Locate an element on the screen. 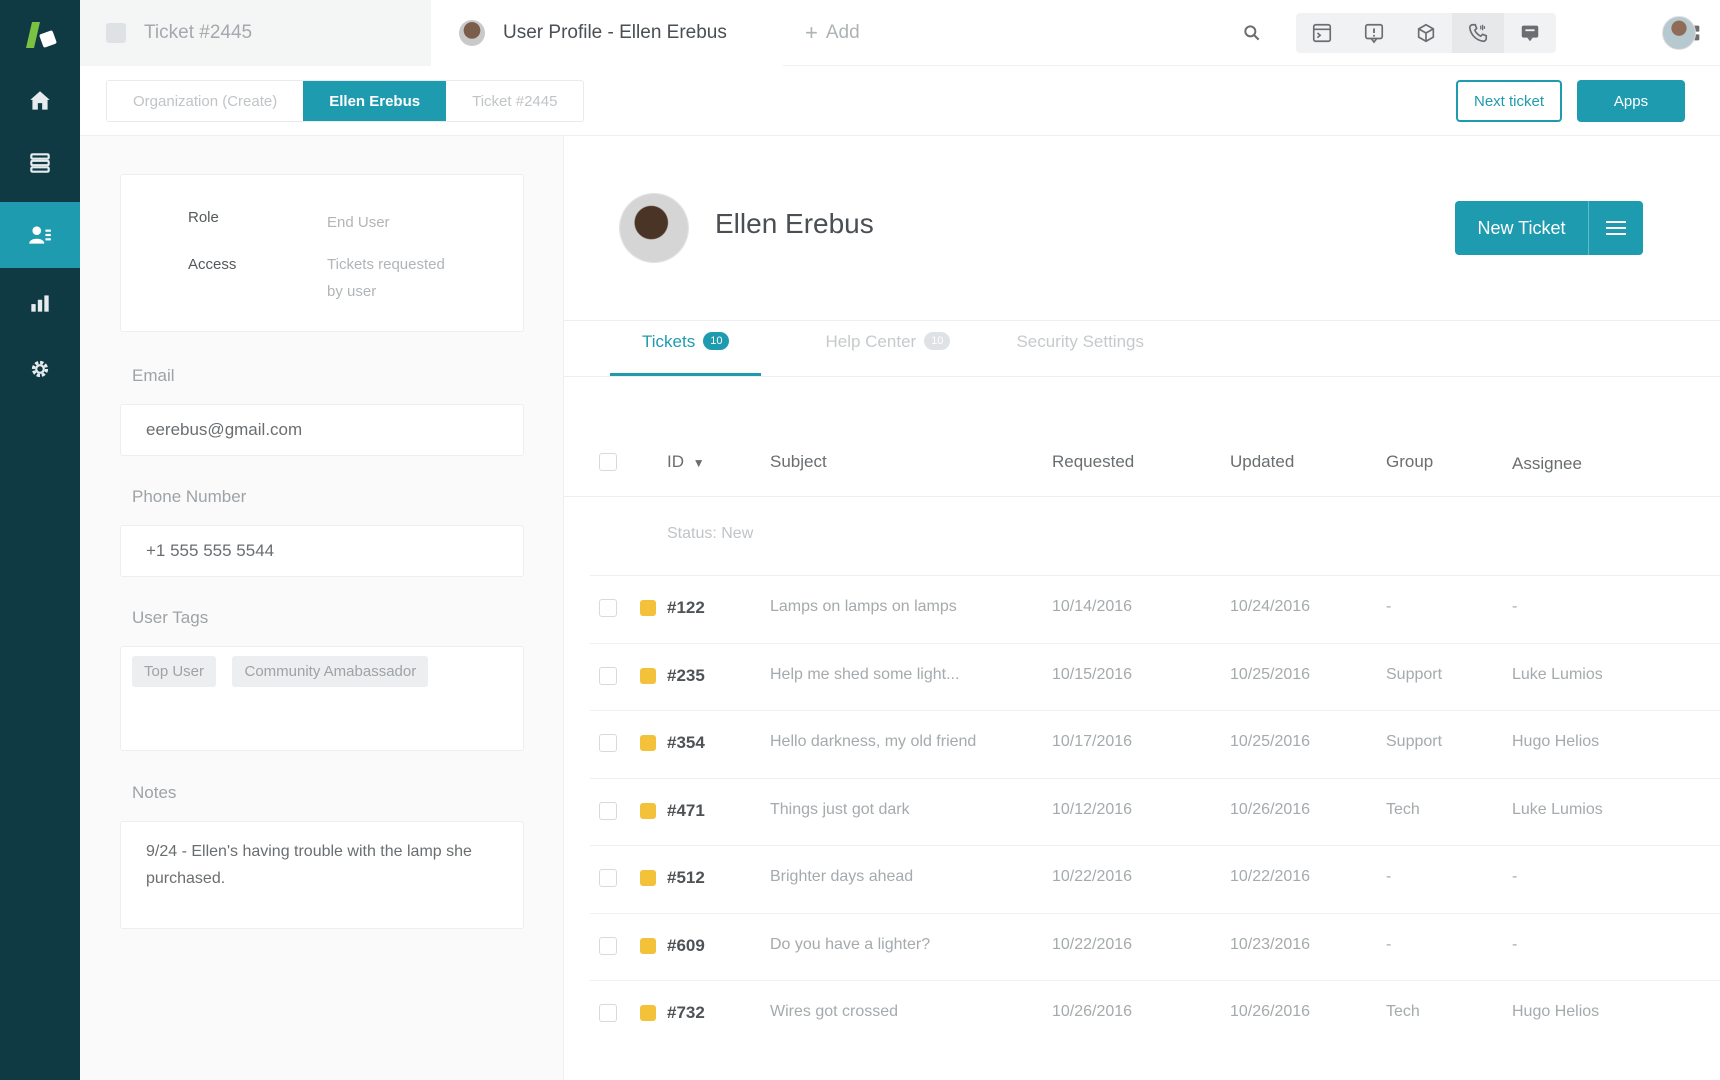 This screenshot has width=1720, height=1080. cell-updated: 10/25/2016 is located at coordinates (1270, 741).